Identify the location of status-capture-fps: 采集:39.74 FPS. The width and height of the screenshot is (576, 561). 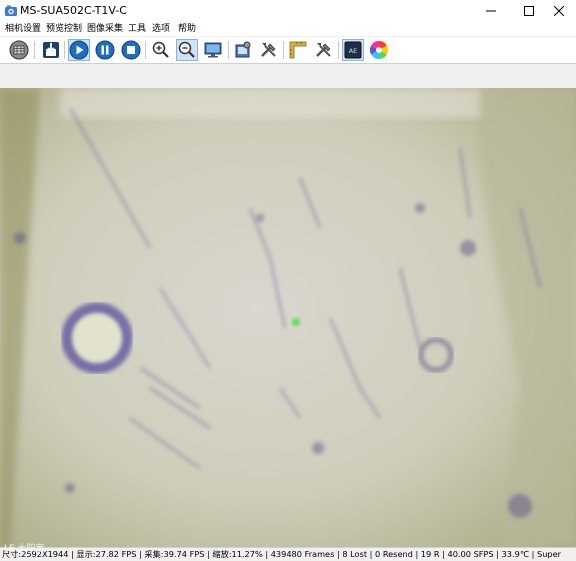
(174, 554).